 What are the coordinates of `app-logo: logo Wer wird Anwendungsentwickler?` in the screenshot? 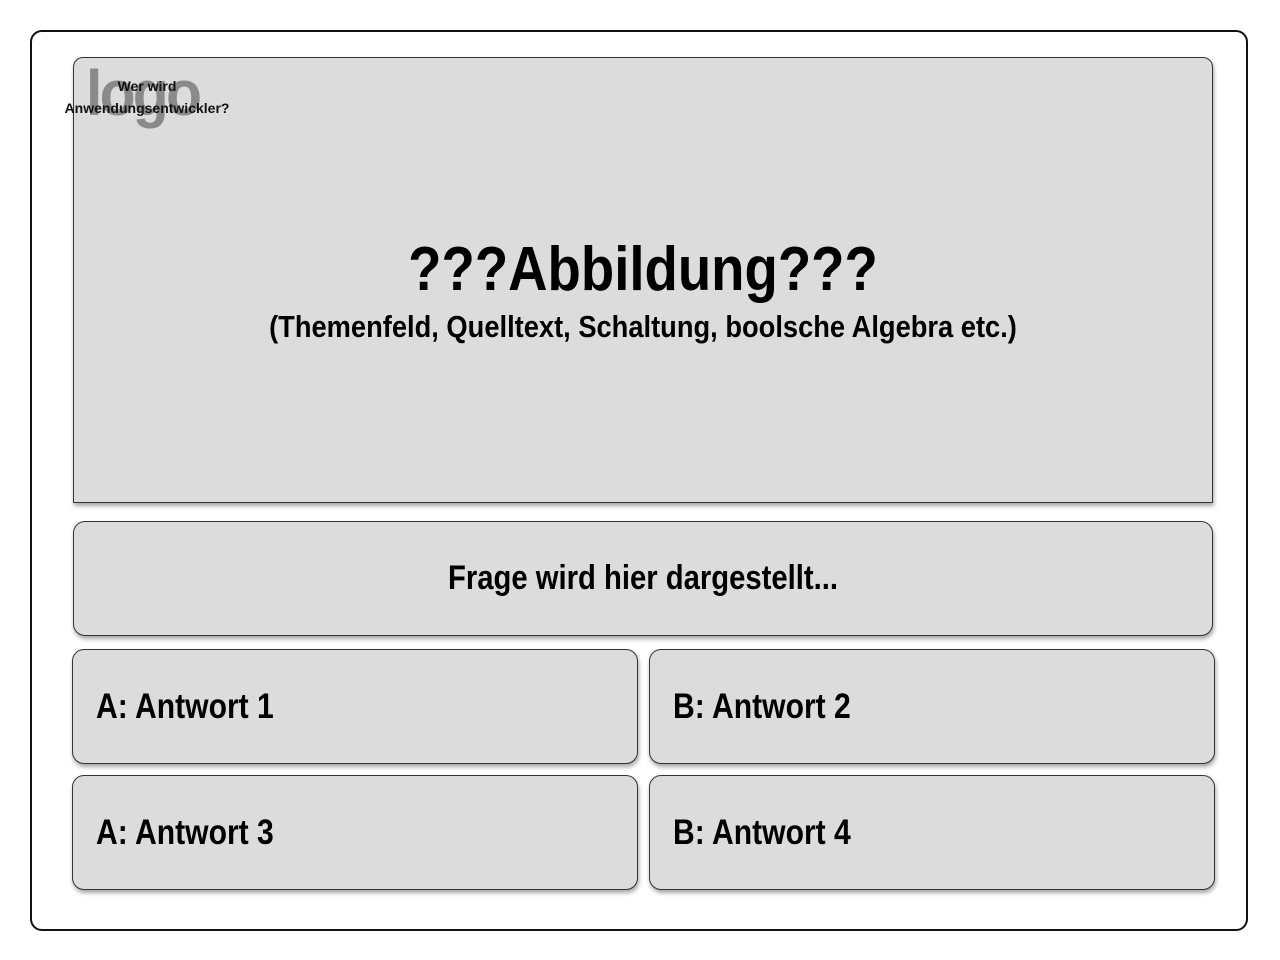 It's located at (150, 98).